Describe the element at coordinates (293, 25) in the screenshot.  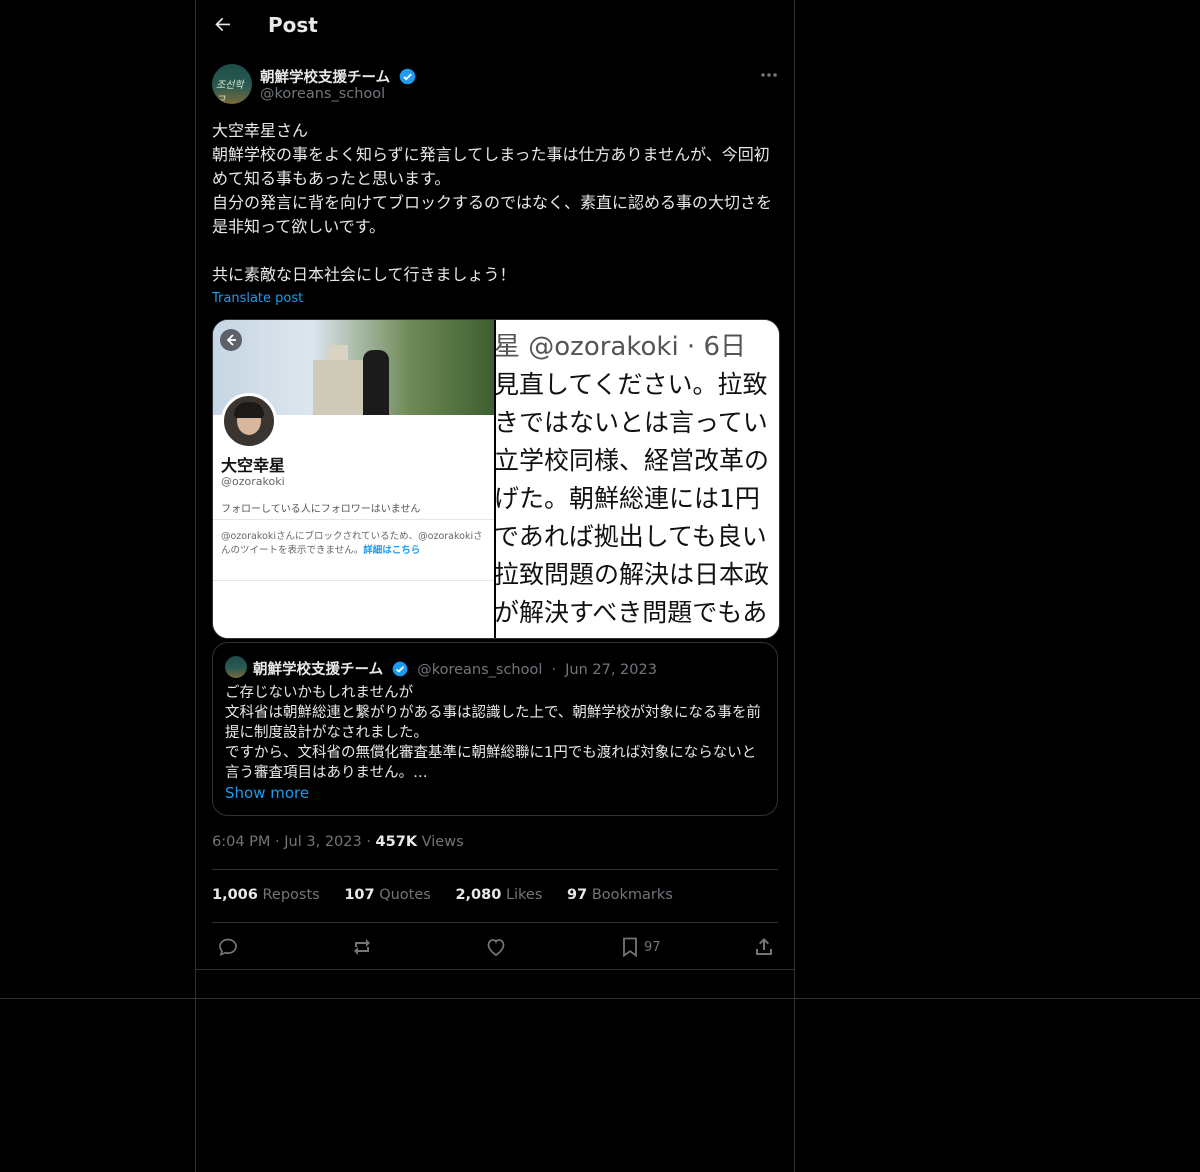
I see `page-title: Post` at that location.